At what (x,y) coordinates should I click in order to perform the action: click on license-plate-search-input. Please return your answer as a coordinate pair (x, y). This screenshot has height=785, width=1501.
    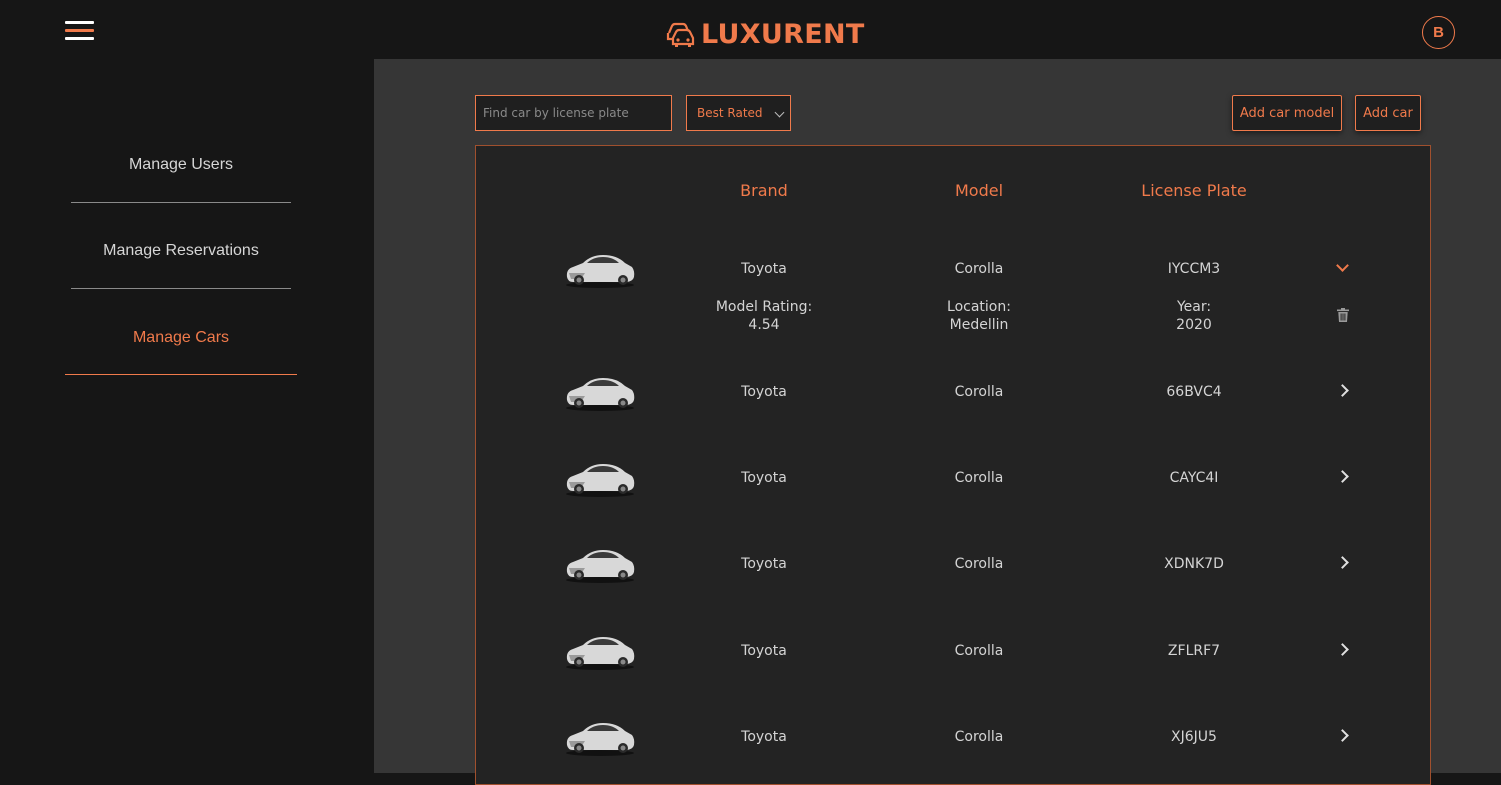
    Looking at the image, I should click on (573, 113).